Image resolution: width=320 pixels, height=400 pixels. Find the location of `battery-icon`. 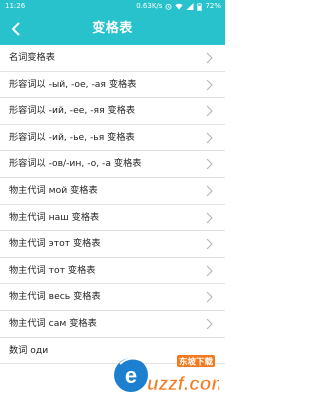

battery-icon is located at coordinates (200, 6).